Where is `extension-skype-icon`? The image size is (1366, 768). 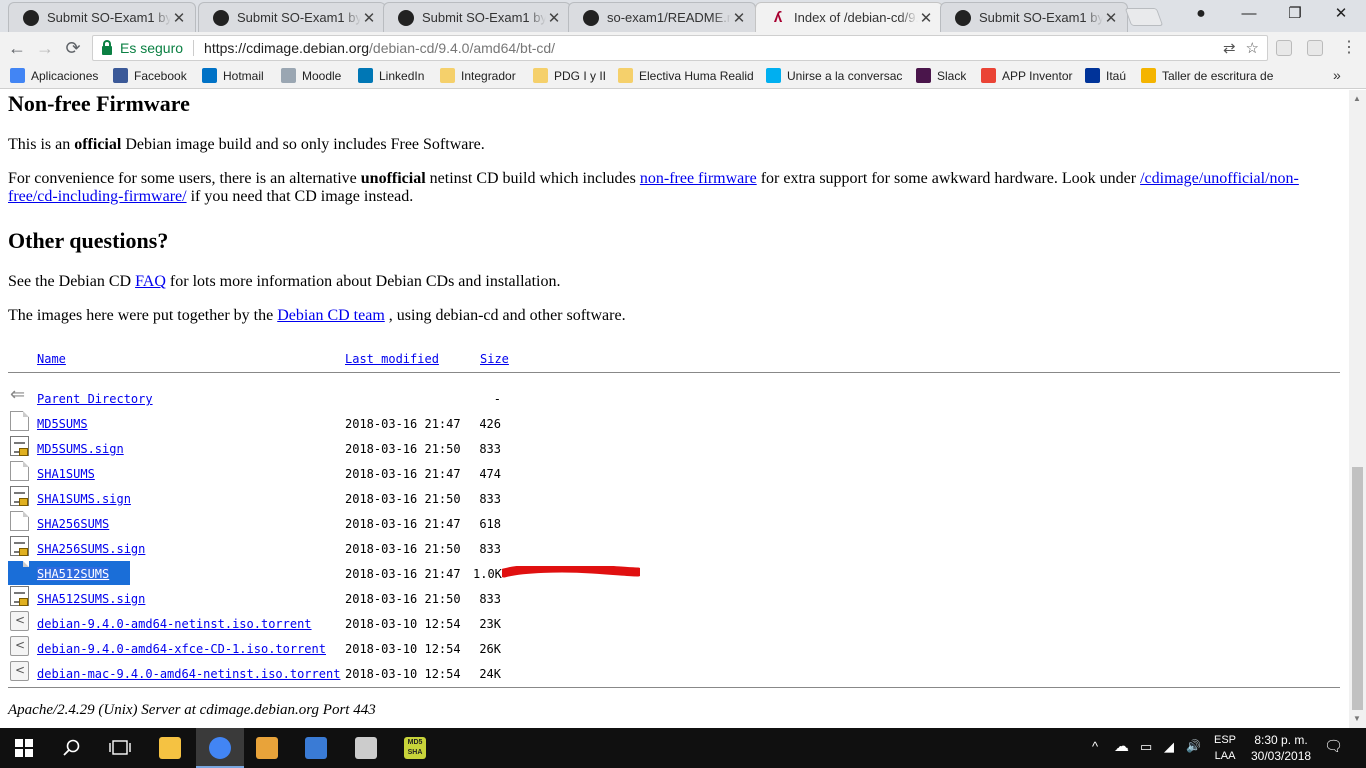
extension-skype-icon is located at coordinates (1284, 48).